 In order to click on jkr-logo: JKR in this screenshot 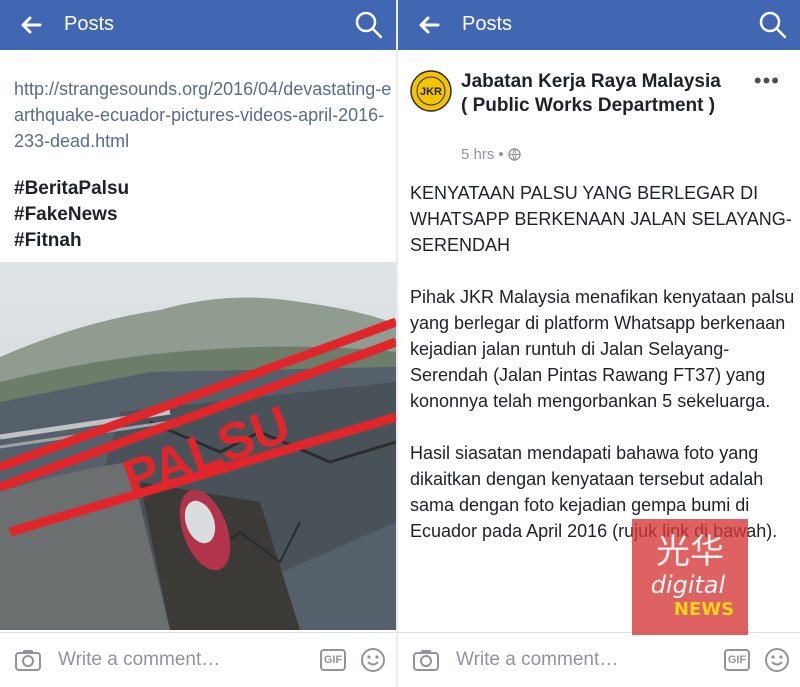, I will do `click(431, 91)`.